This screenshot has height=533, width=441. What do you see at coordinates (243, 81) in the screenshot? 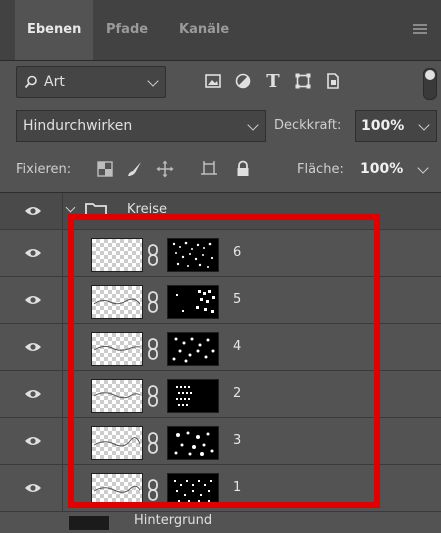
I see `adjustment-filter-icon` at bounding box center [243, 81].